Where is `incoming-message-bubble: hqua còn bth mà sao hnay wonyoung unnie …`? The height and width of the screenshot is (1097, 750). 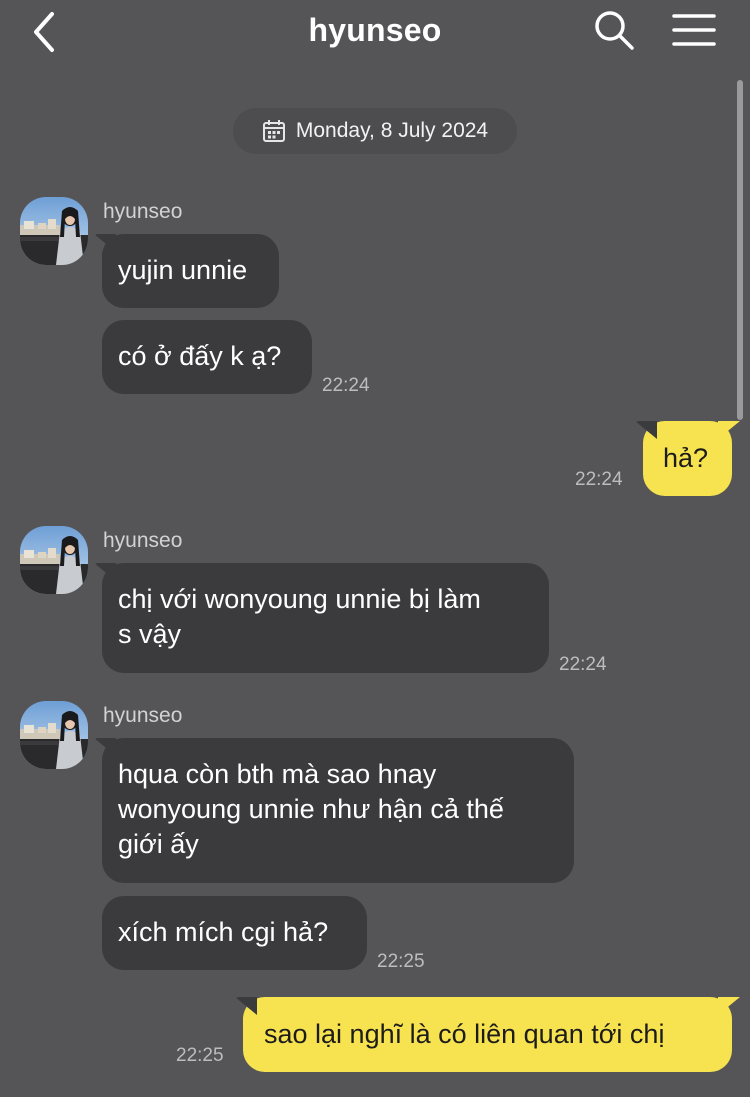 incoming-message-bubble: hqua còn bth mà sao hnay wonyoung unnie … is located at coordinates (338, 810).